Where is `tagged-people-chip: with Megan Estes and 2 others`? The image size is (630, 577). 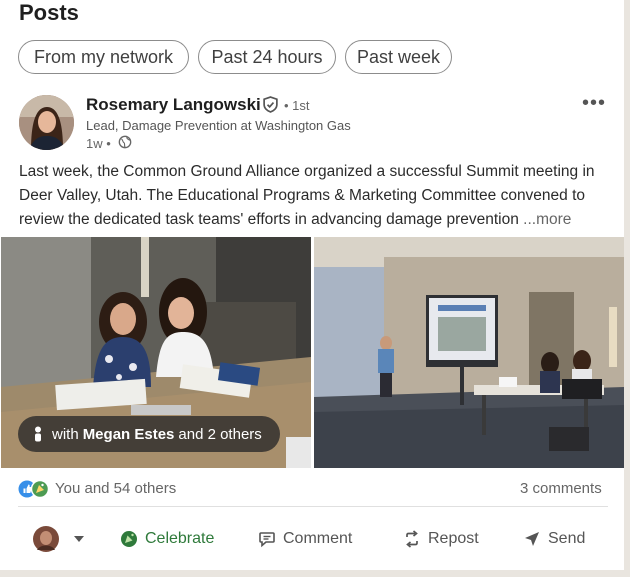 tagged-people-chip: with Megan Estes and 2 others is located at coordinates (149, 434).